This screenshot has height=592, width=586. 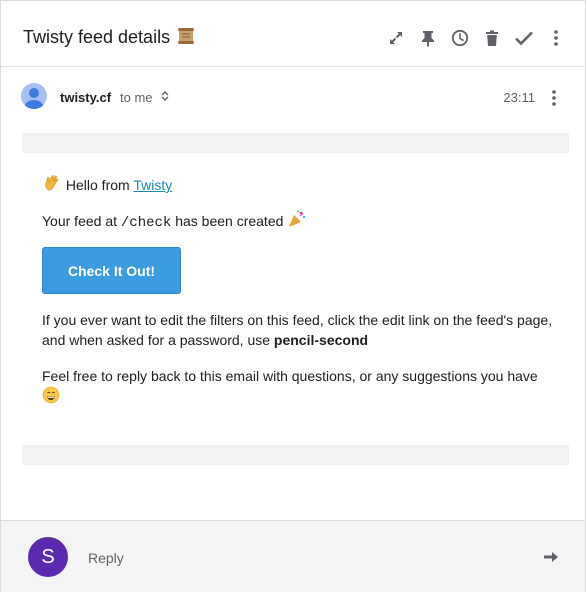 What do you see at coordinates (111, 270) in the screenshot?
I see `check-it-out-button: Check It Out!` at bounding box center [111, 270].